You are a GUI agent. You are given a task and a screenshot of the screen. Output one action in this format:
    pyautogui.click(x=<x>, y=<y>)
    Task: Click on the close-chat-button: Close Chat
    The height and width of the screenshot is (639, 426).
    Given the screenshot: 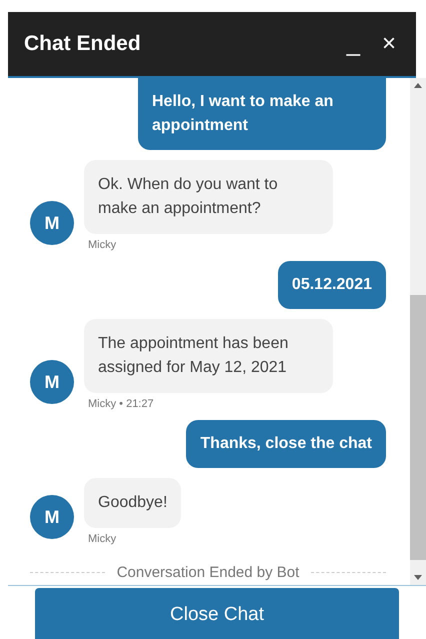 What is the action you would take?
    pyautogui.click(x=217, y=613)
    